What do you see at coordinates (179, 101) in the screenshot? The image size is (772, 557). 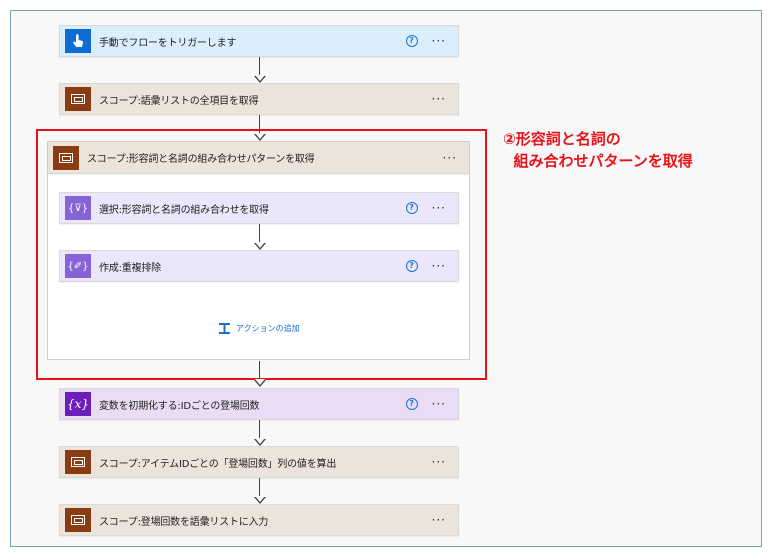 I see `scope-label: スコープ:語彙リストの全項目を取得` at bounding box center [179, 101].